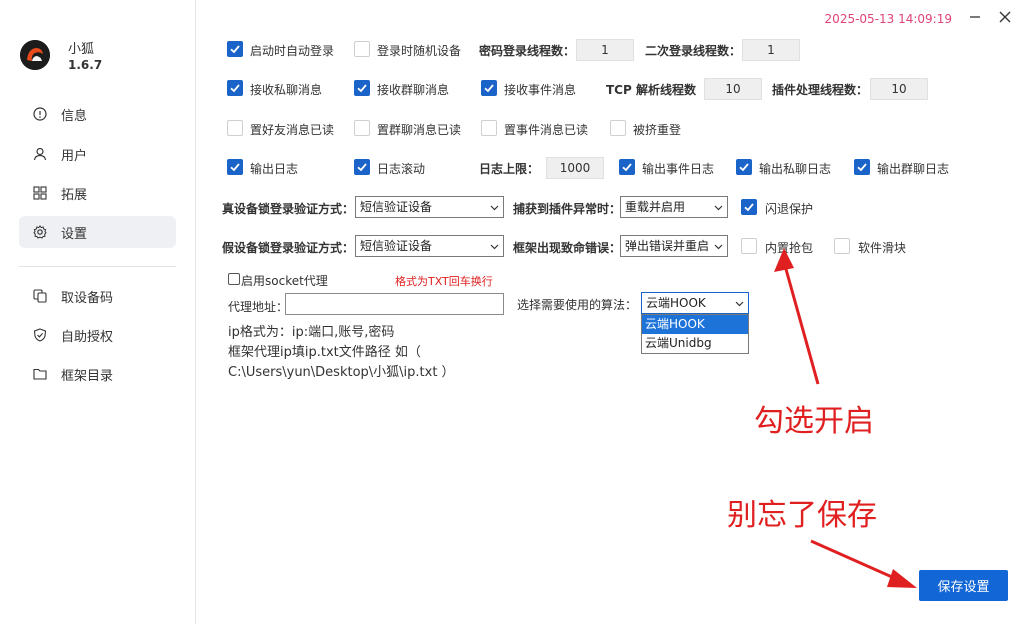 The height and width of the screenshot is (624, 1024). Describe the element at coordinates (40, 232) in the screenshot. I see `gear-icon` at that location.